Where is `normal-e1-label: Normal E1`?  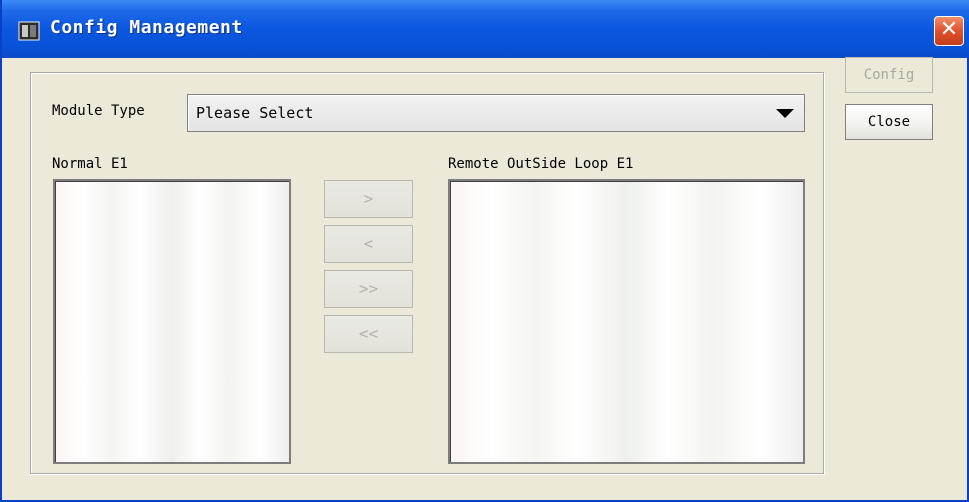 normal-e1-label: Normal E1 is located at coordinates (90, 164).